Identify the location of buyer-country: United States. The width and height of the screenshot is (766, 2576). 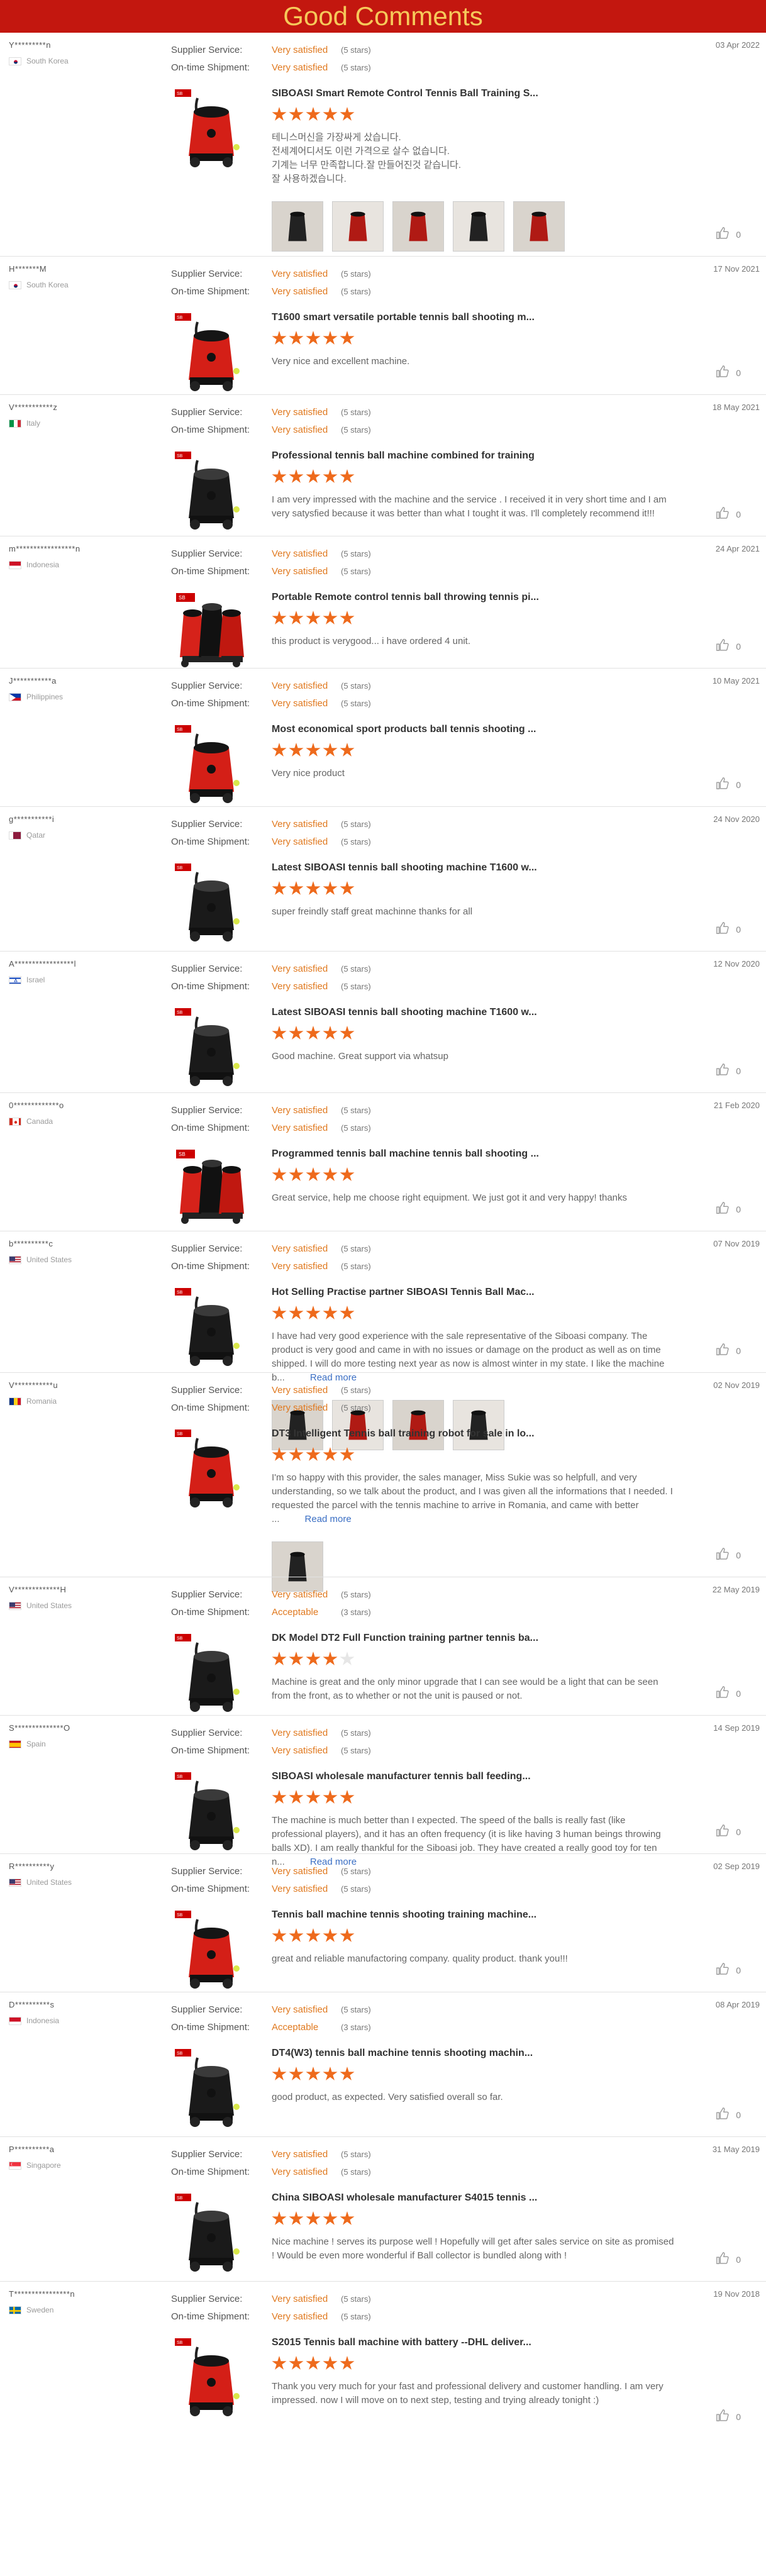
(40, 1882).